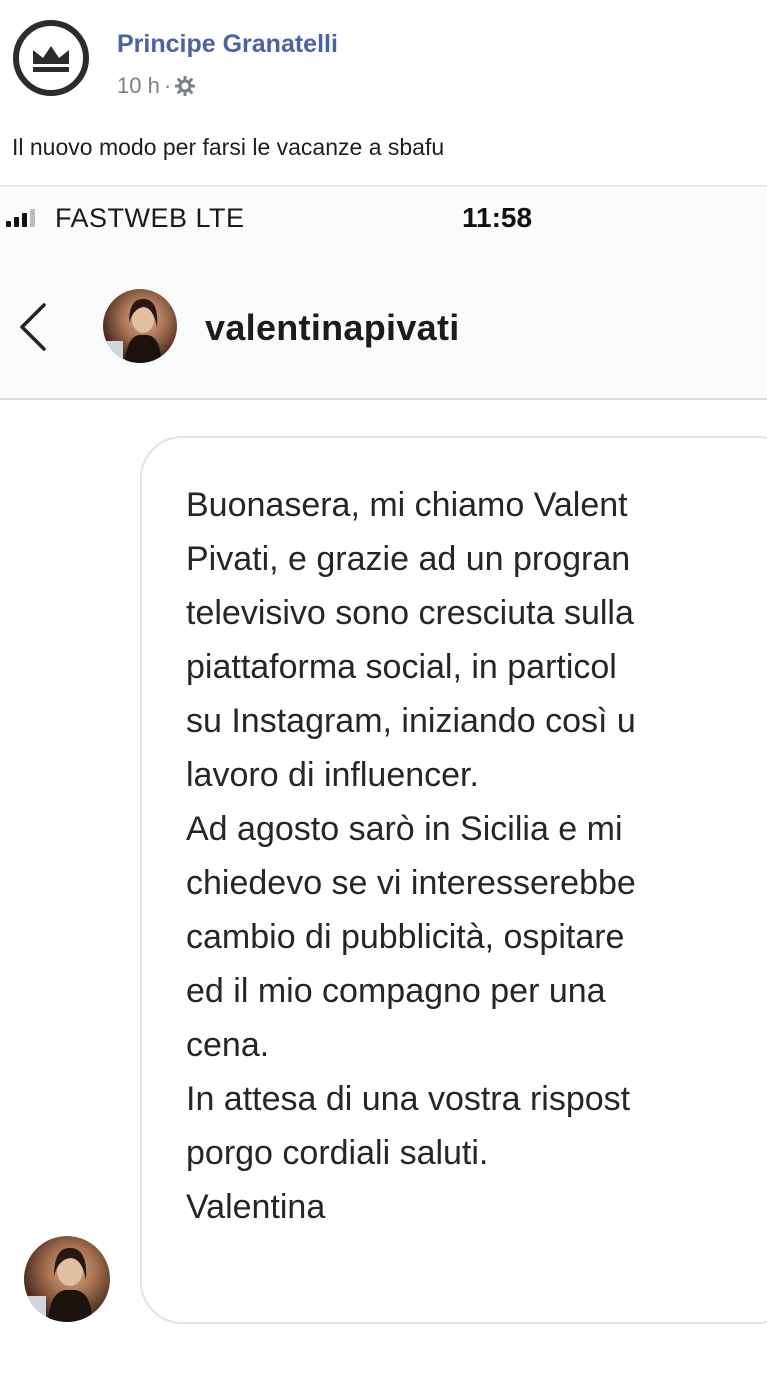  I want to click on chevron-left-icon, so click(33, 327).